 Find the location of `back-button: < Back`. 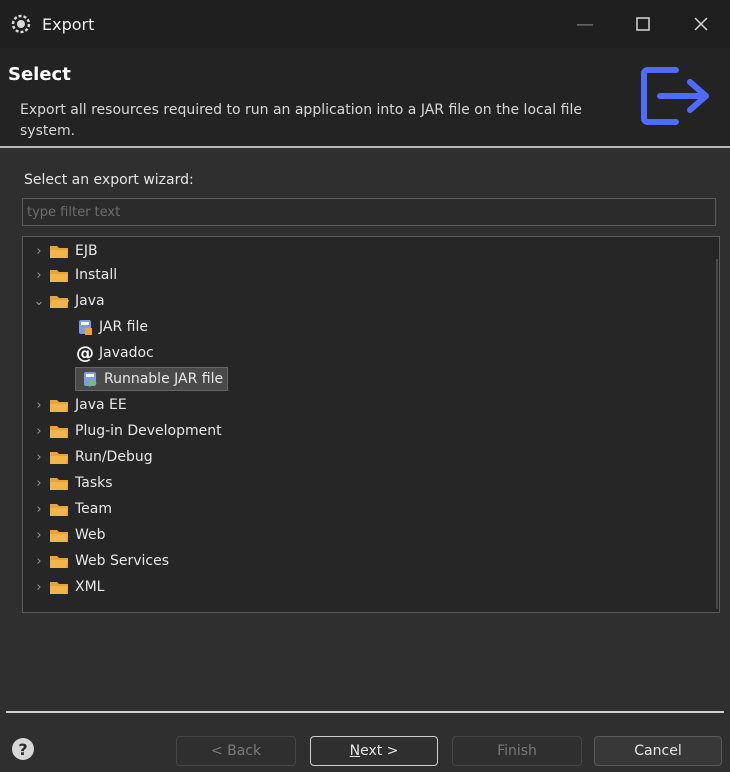

back-button: < Back is located at coordinates (236, 751).